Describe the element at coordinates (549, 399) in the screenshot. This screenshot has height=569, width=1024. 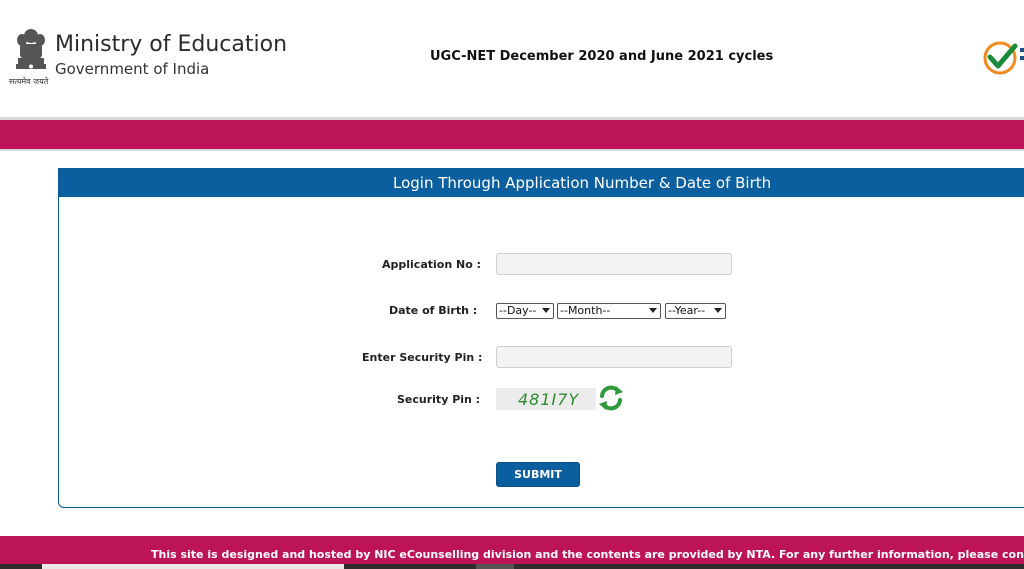
I see `captcha-text: 481I7Y` at that location.